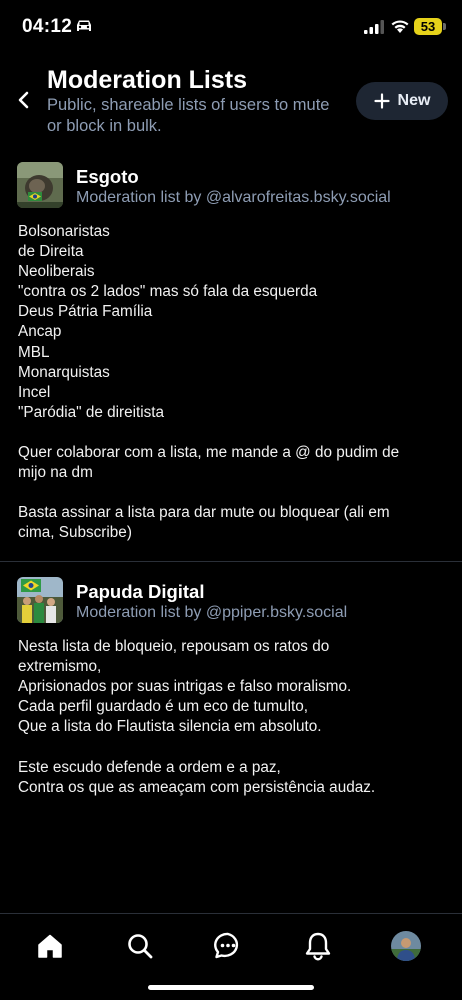  Describe the element at coordinates (149, 767) in the screenshot. I see `description-line: Este escudo defende a ordem e a paz,` at that location.